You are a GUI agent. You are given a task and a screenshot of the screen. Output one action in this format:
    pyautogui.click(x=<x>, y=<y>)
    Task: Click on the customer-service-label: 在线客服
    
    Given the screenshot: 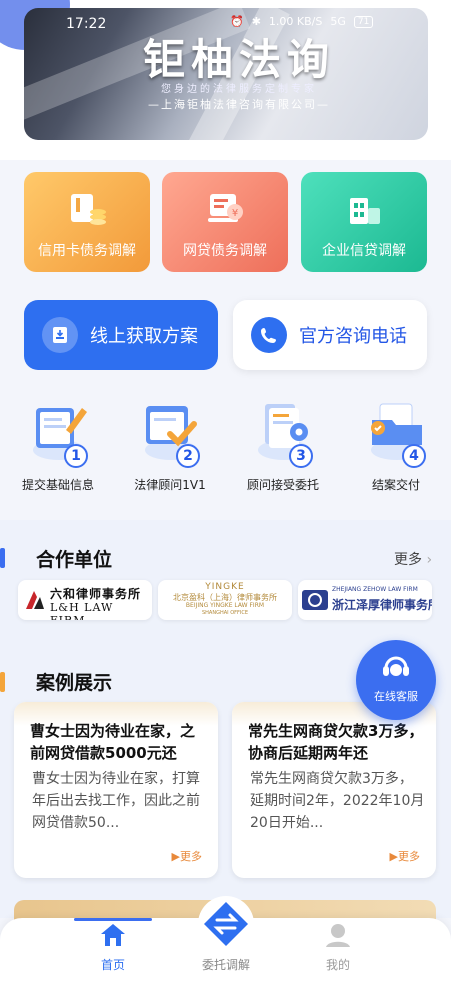 What is the action you would take?
    pyautogui.click(x=396, y=696)
    